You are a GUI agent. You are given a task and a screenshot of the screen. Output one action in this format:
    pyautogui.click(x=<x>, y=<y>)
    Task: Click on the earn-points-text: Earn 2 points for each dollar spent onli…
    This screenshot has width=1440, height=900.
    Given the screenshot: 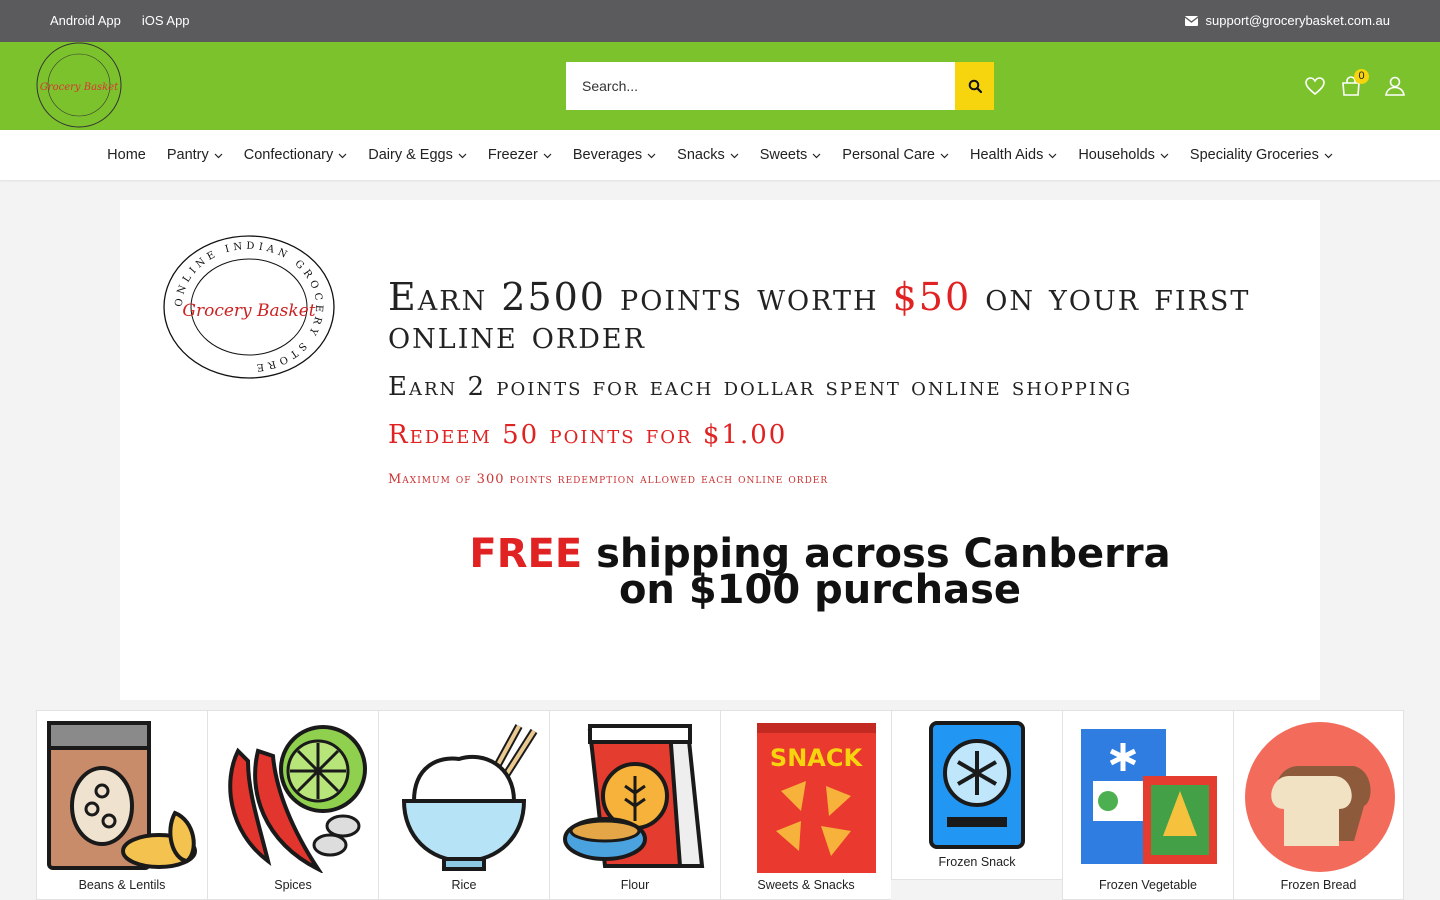 What is the action you would take?
    pyautogui.click(x=760, y=387)
    